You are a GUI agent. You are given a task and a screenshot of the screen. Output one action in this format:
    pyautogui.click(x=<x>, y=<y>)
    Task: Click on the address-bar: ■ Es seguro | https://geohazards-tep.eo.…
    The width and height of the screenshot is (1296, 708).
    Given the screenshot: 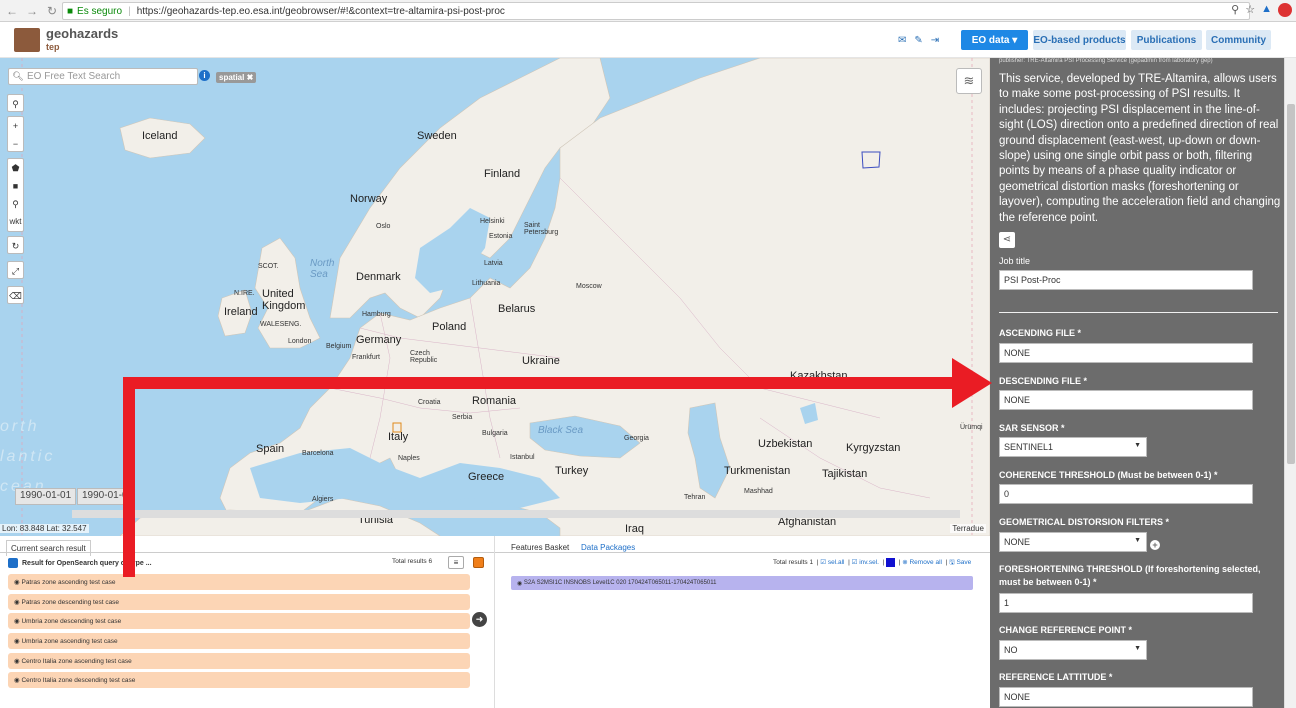 What is the action you would take?
    pyautogui.click(x=656, y=11)
    